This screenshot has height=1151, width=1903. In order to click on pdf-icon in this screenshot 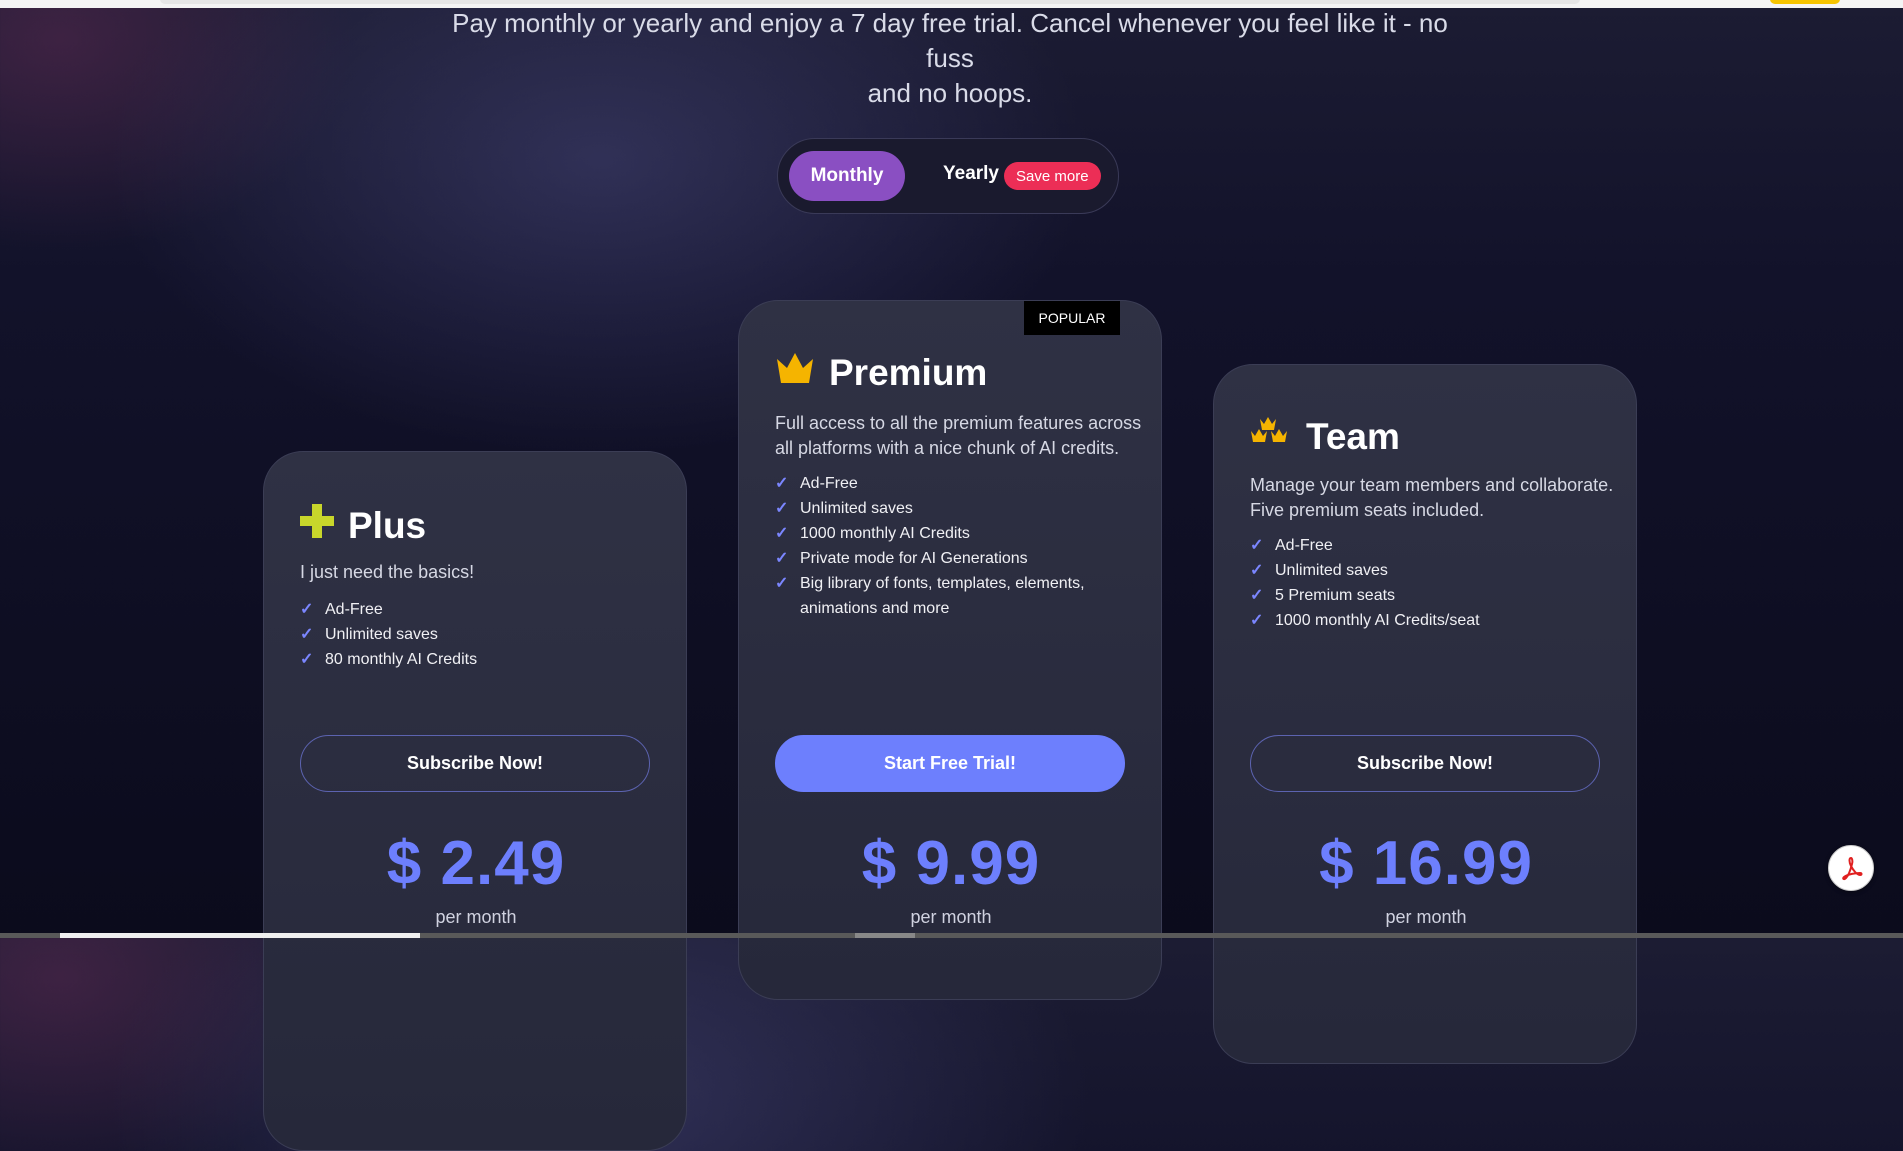, I will do `click(1851, 868)`.